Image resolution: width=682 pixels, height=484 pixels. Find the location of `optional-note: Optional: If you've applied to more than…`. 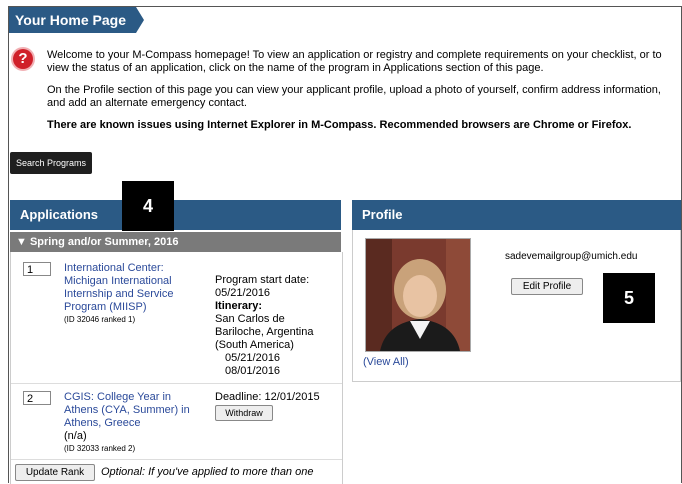

optional-note: Optional: If you've applied to more than… is located at coordinates (207, 472).